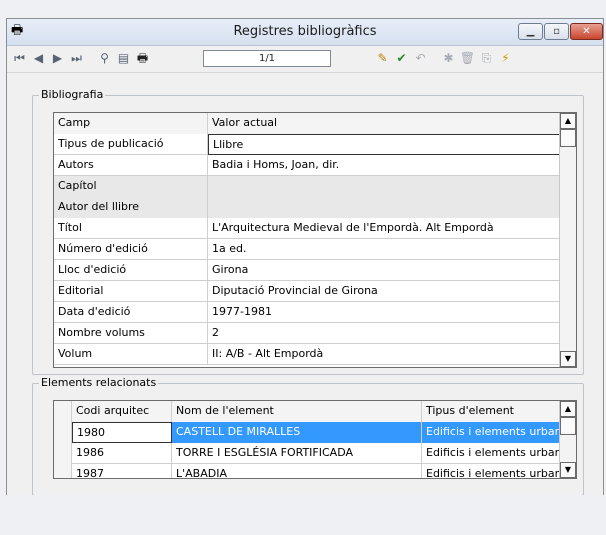 The height and width of the screenshot is (535, 606). I want to click on maximize-button: ▫, so click(556, 31).